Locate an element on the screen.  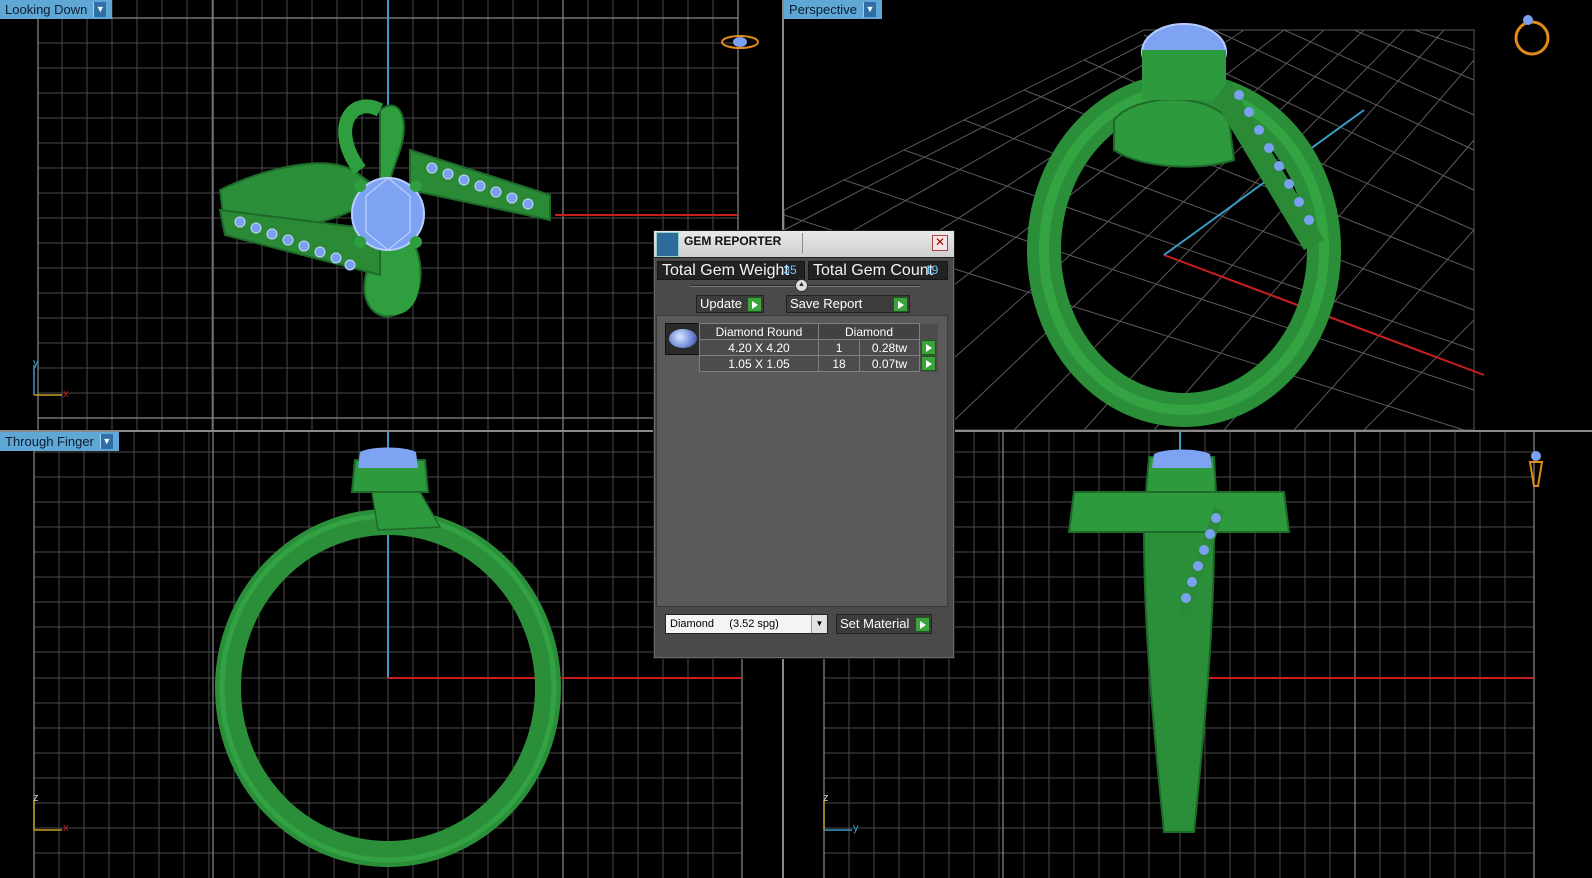
viewport-label-text: Through Finger is located at coordinates (49, 441).